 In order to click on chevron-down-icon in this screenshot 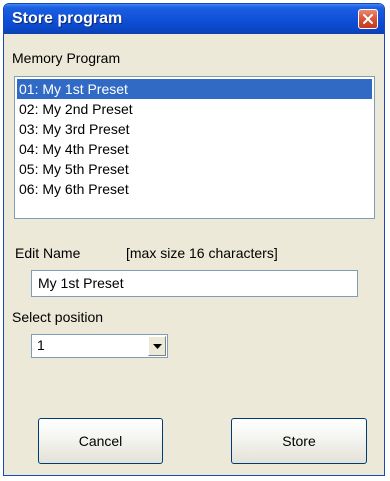, I will do `click(157, 346)`.